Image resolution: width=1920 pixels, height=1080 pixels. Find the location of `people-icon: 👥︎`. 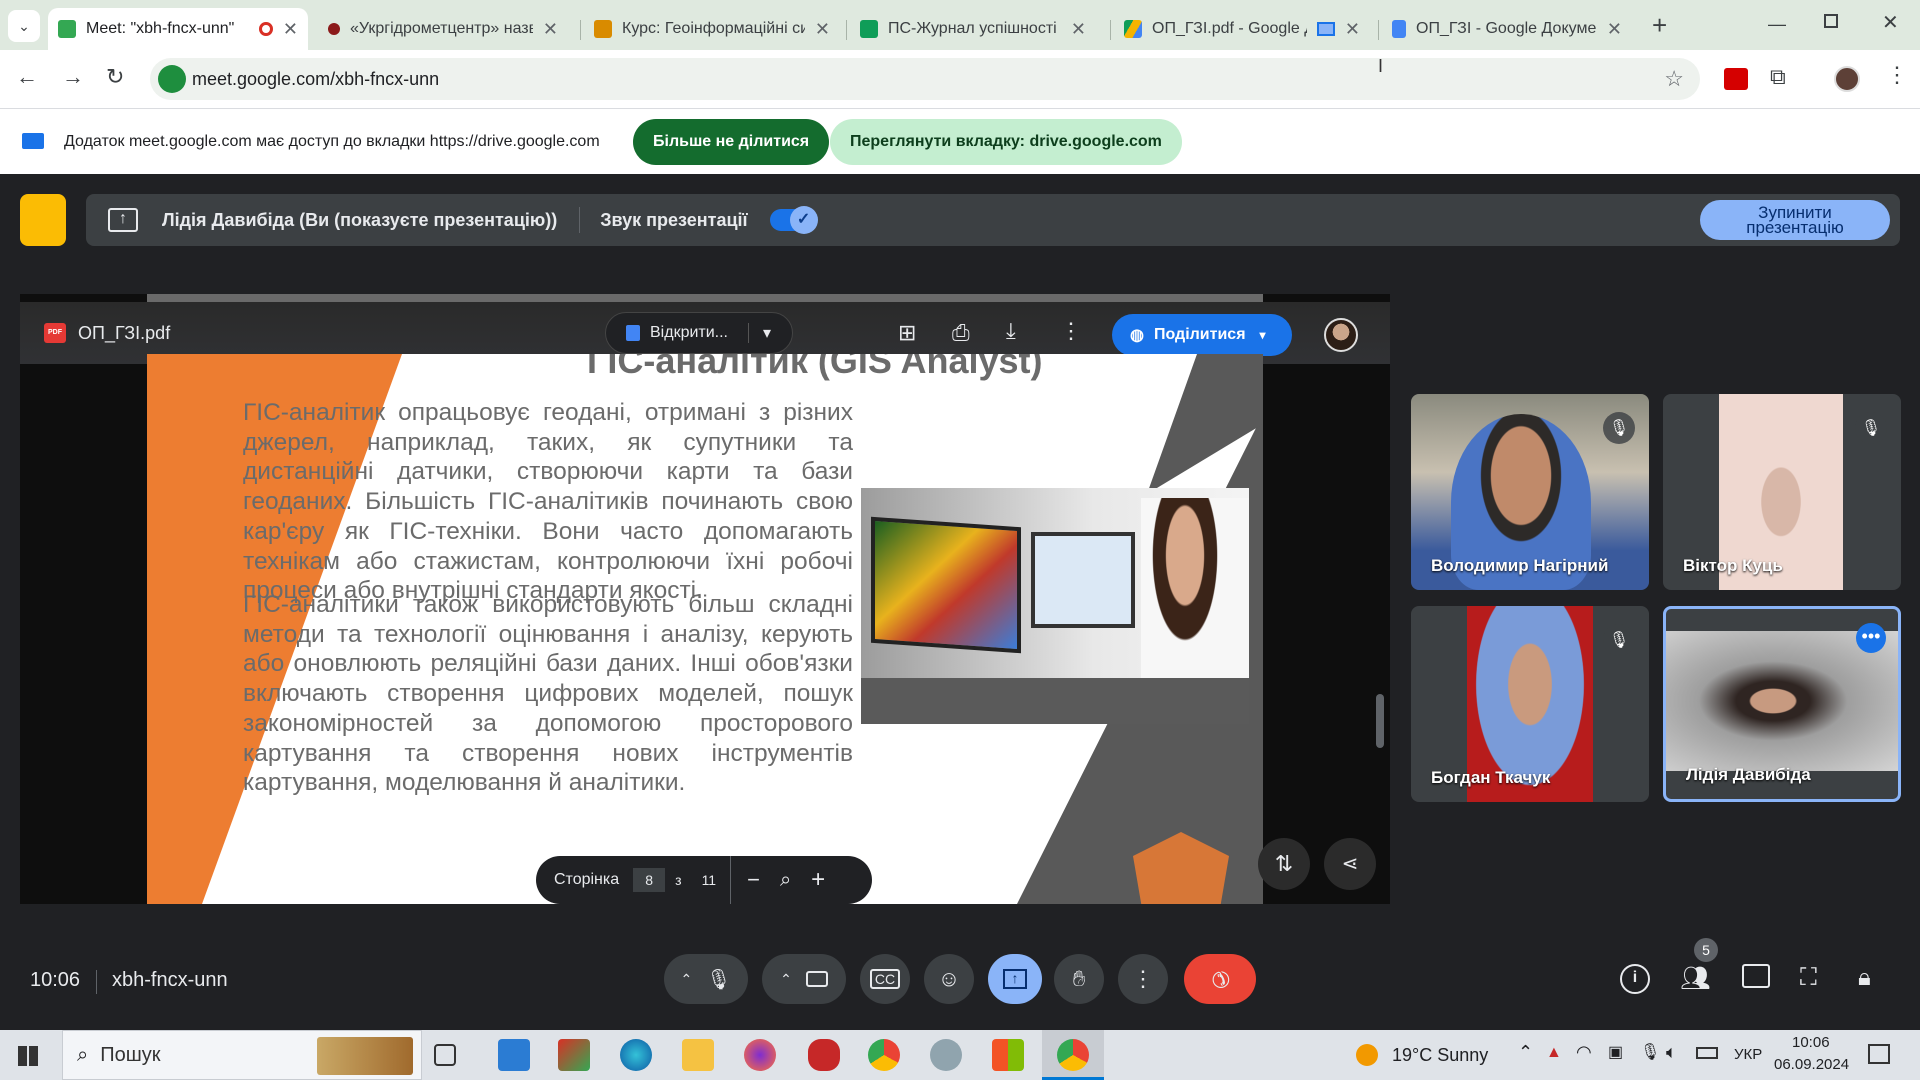

people-icon: 👥︎ is located at coordinates (1695, 978).